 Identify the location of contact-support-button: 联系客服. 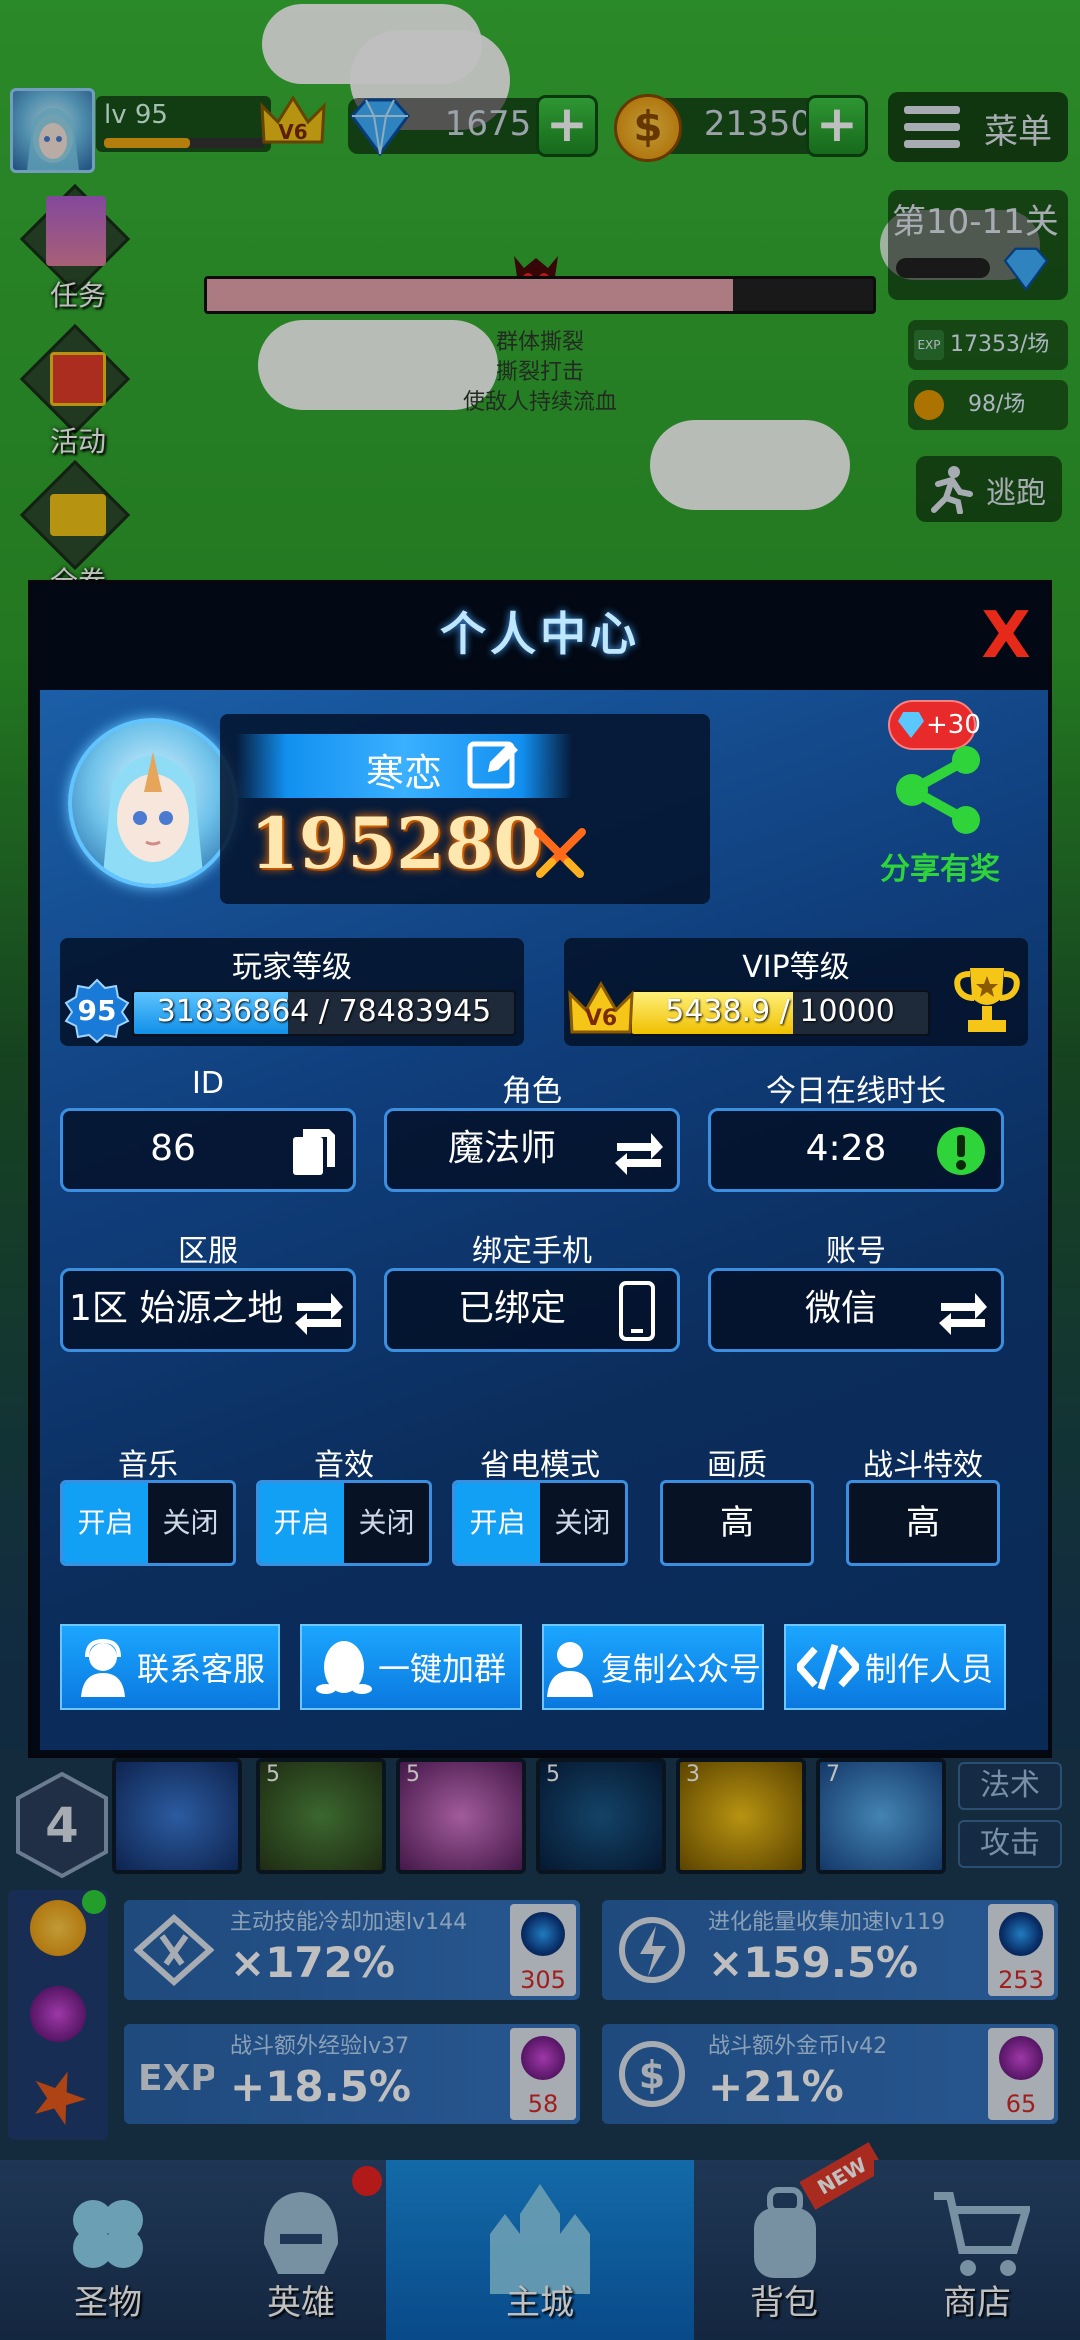
(170, 1667).